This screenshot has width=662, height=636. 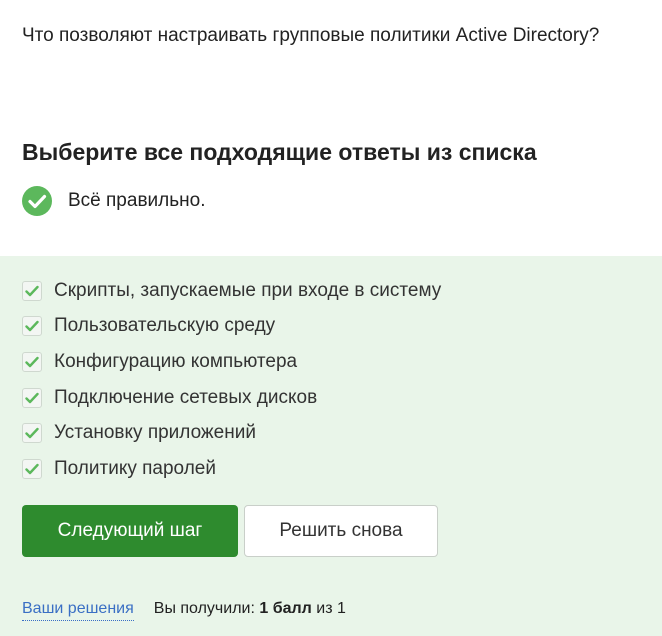 What do you see at coordinates (135, 468) in the screenshot?
I see `option-label: Политику паролей` at bounding box center [135, 468].